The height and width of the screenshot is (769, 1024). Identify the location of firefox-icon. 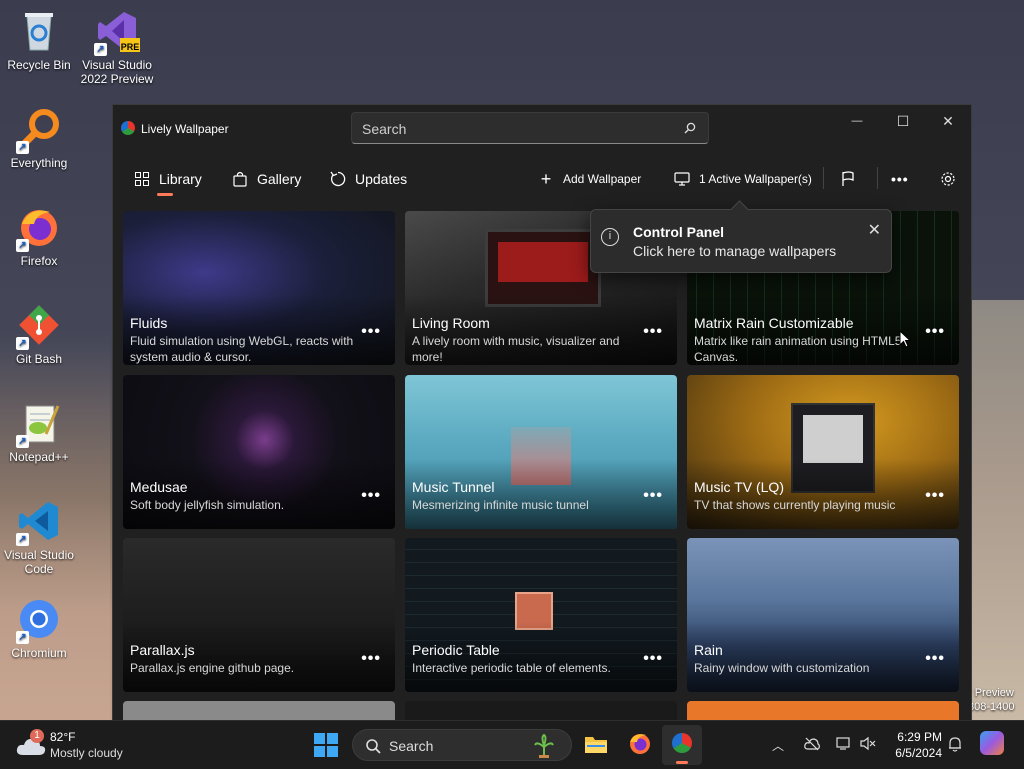
(640, 744).